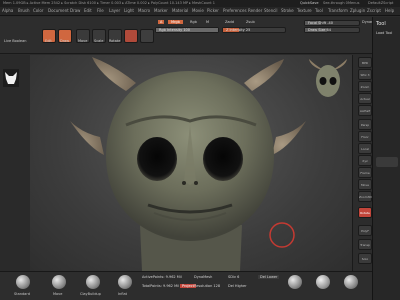 Image resolution: width=400 pixels, height=300 pixels. I want to click on zoom-button: Zoom, so click(365, 86).